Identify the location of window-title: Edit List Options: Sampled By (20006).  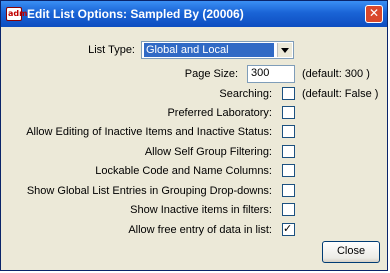
(135, 14).